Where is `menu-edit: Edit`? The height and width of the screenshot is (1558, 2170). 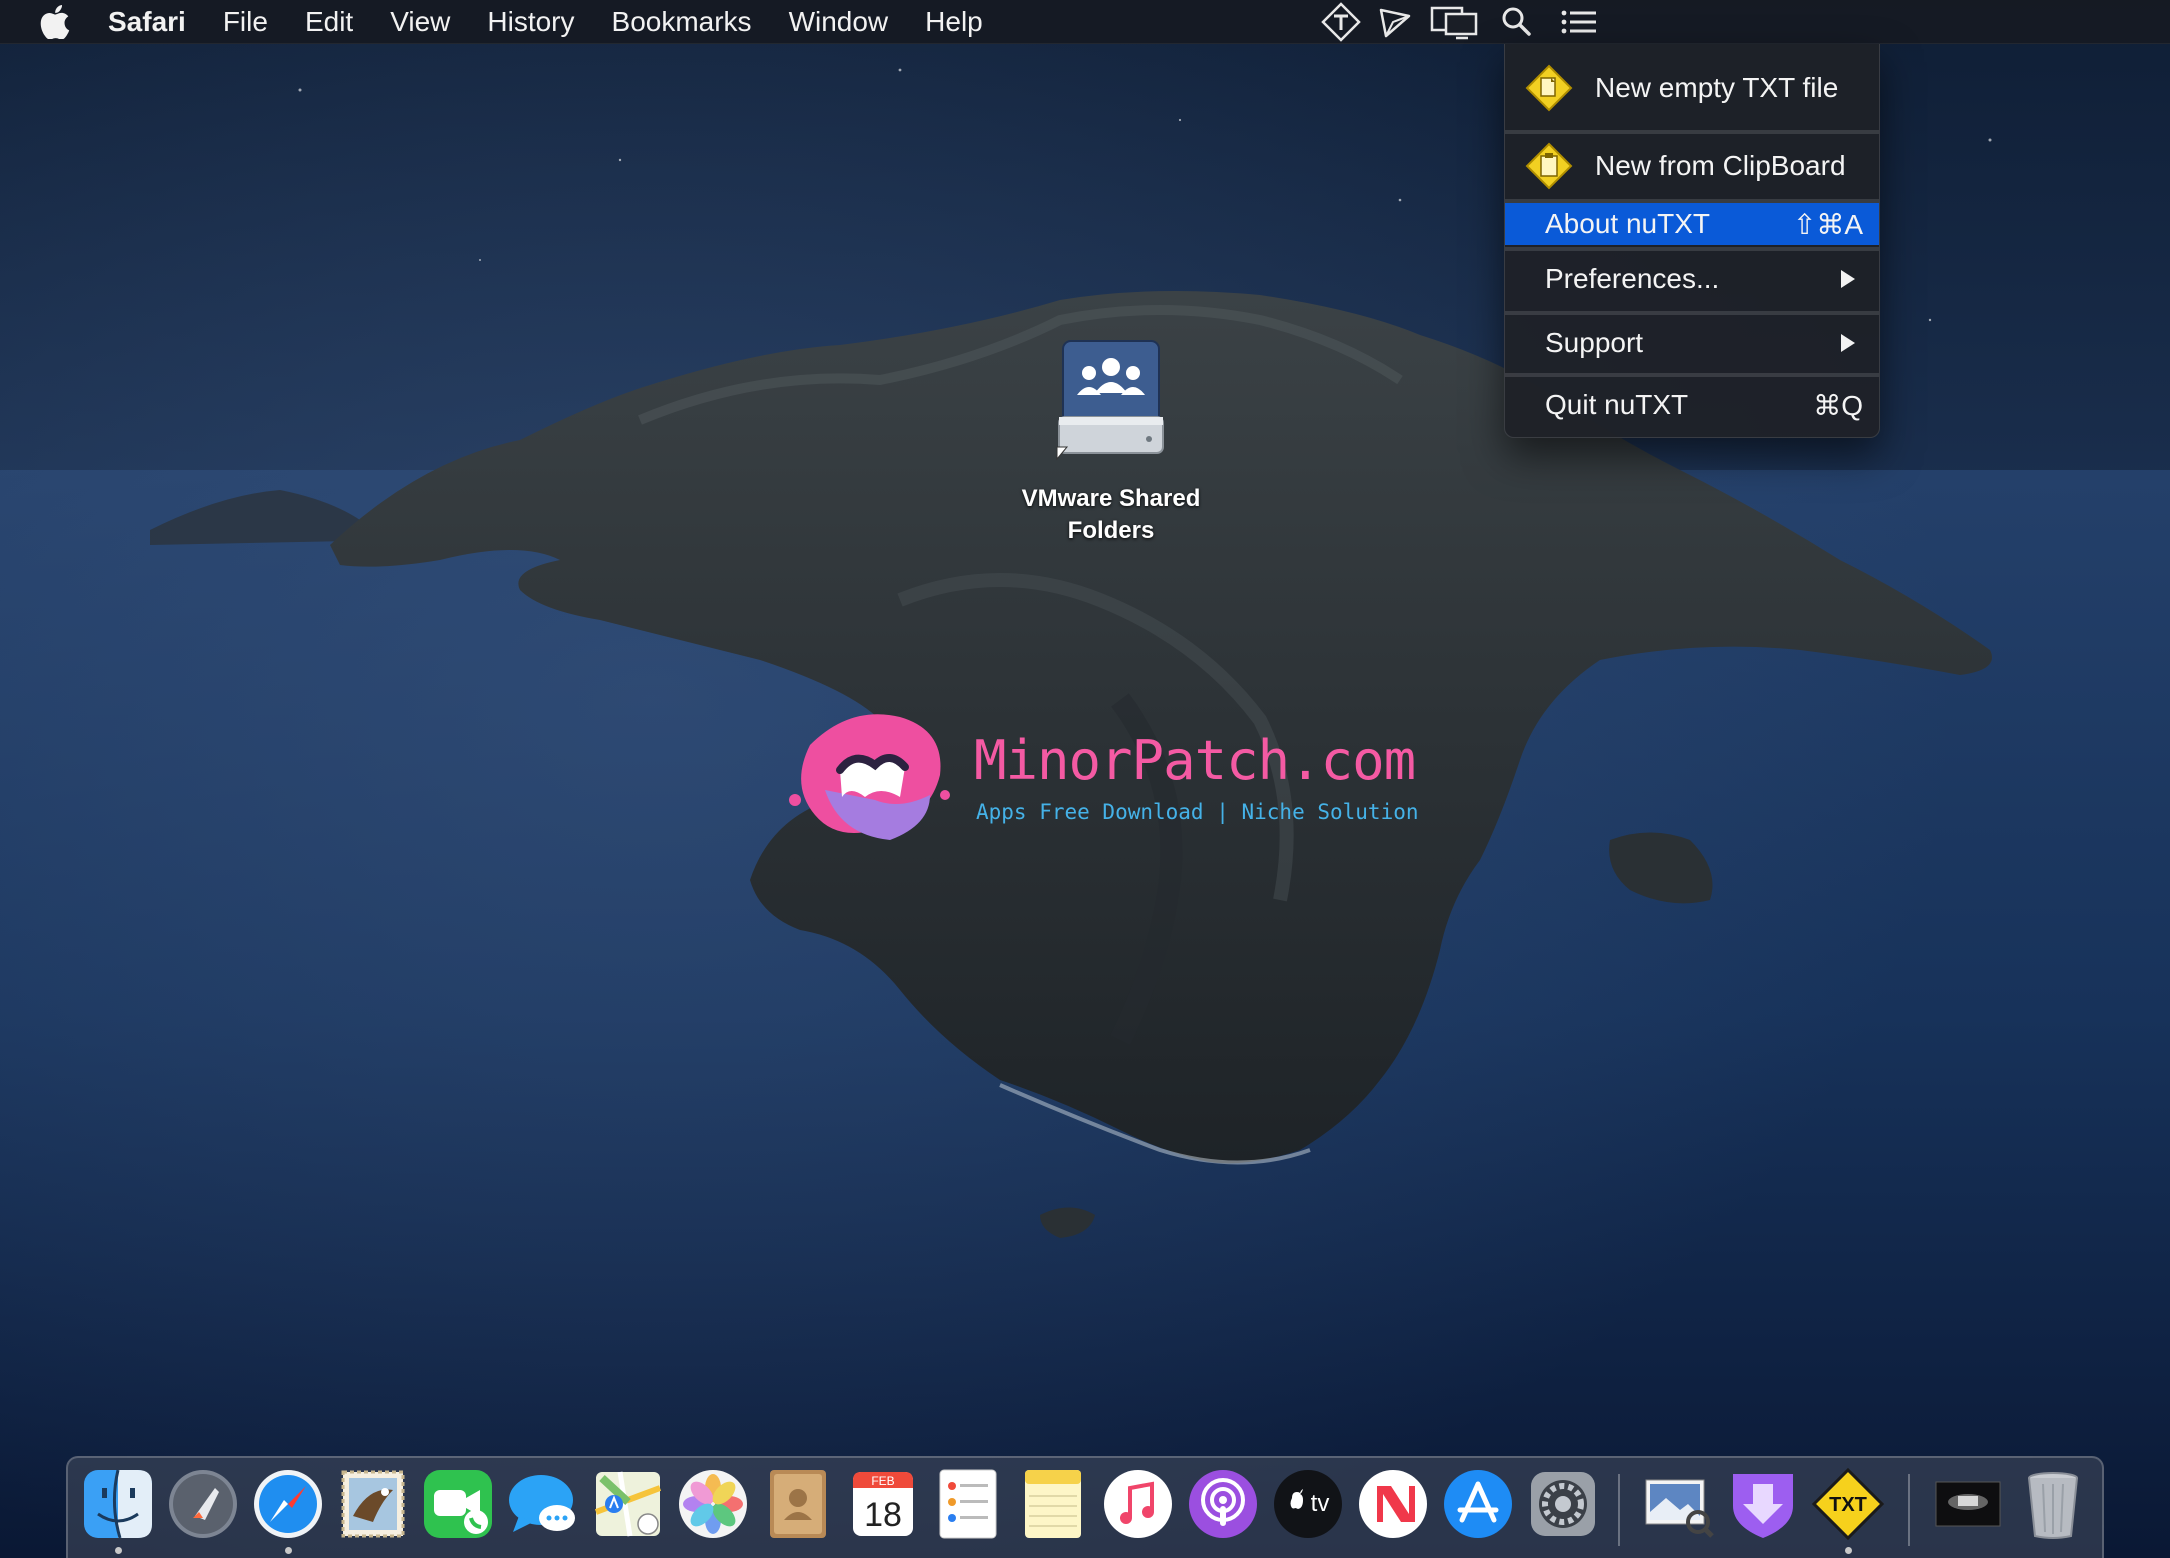
menu-edit: Edit is located at coordinates (329, 22).